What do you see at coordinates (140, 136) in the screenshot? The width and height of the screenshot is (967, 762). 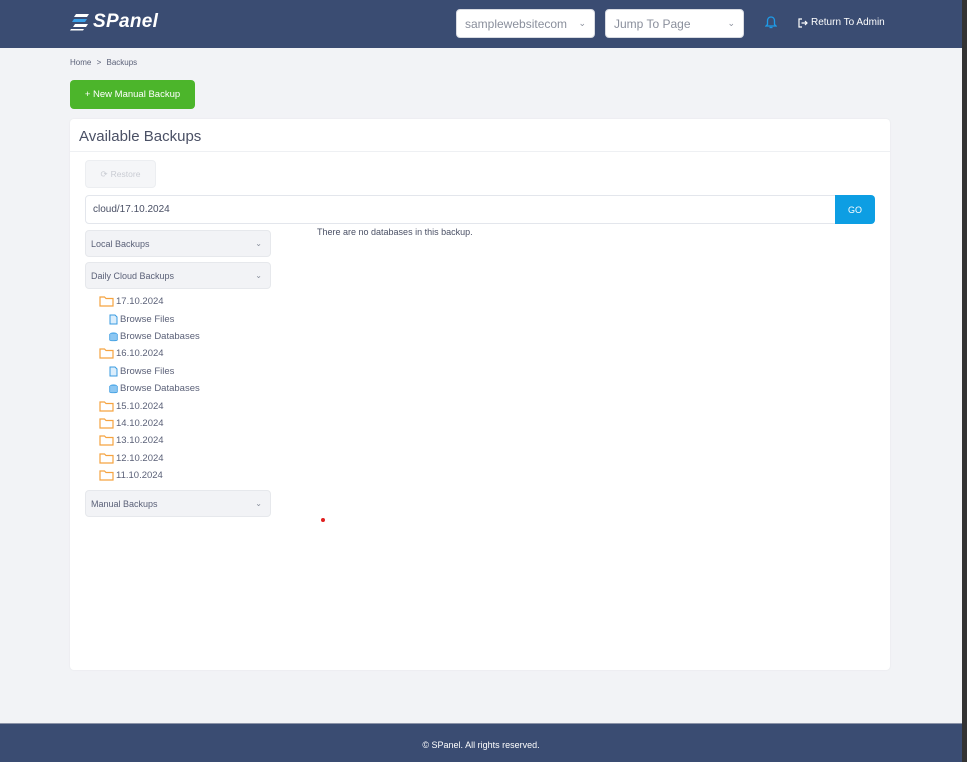 I see `card-title: Available Backups` at bounding box center [140, 136].